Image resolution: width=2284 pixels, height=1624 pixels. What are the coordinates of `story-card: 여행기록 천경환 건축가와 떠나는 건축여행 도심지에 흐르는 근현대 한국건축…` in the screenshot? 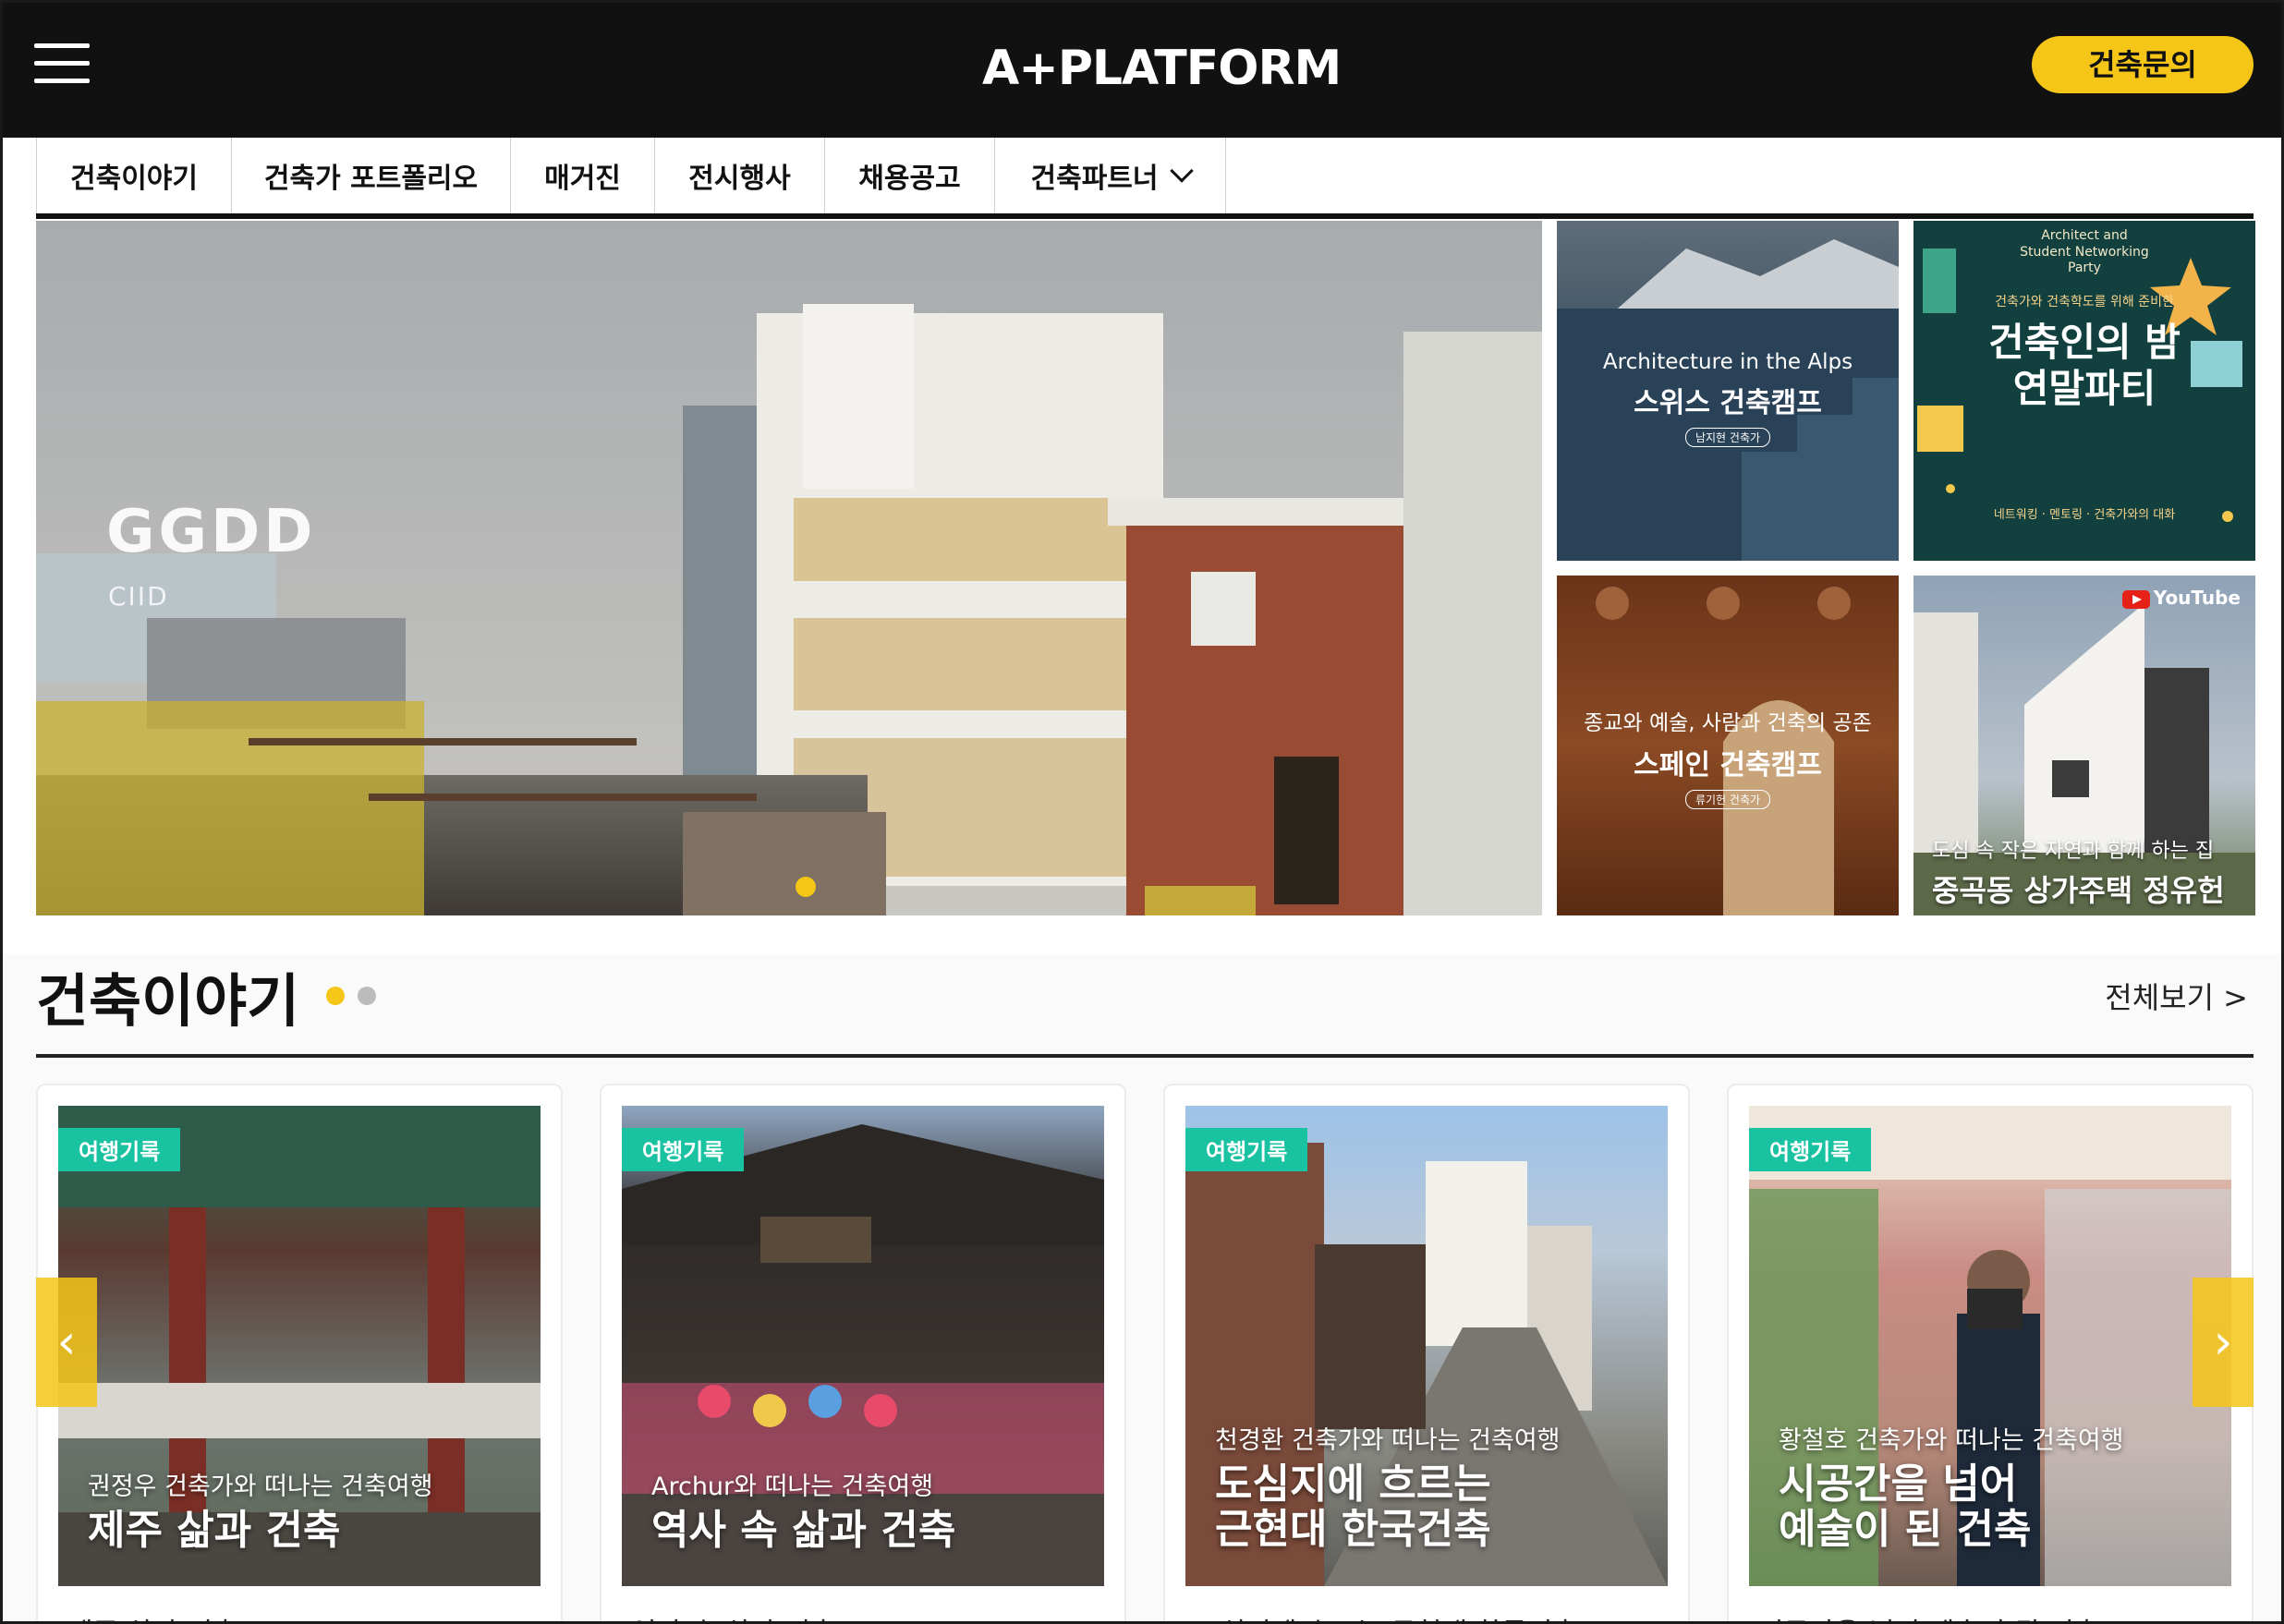 It's located at (1426, 1352).